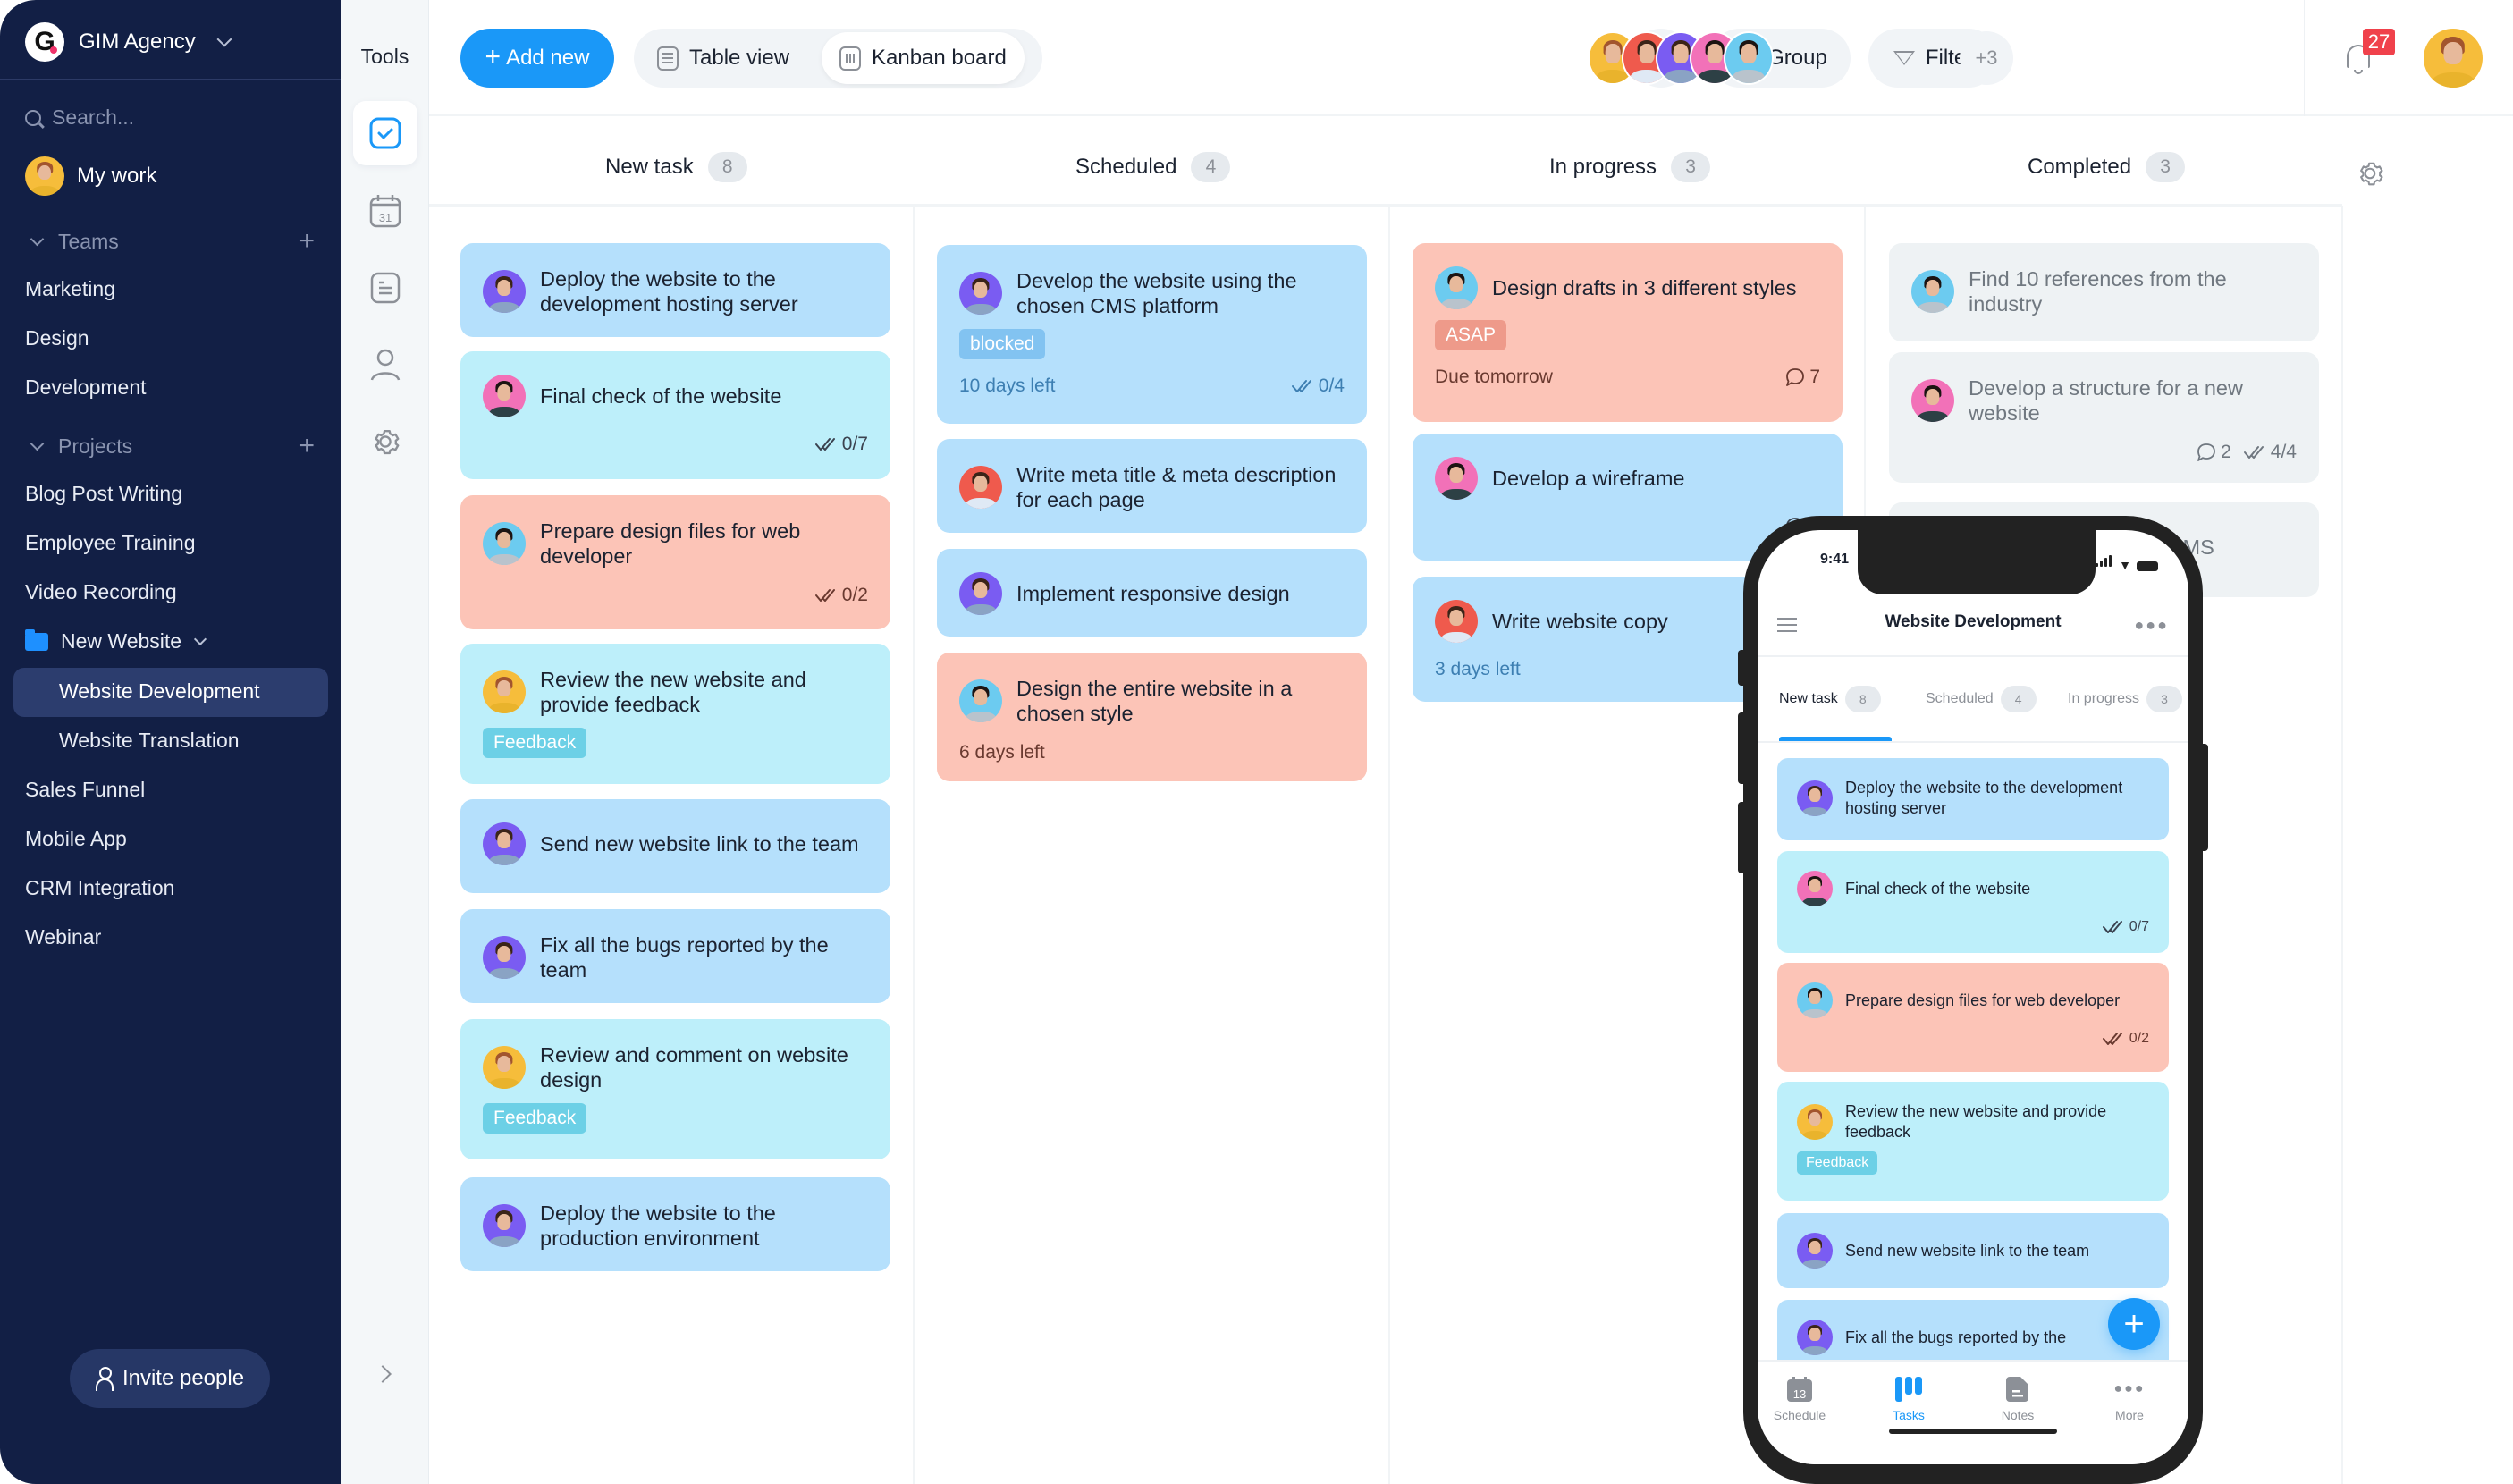 The image size is (2513, 1484). Describe the element at coordinates (675, 396) in the screenshot. I see `card-header: Final check of the website` at that location.